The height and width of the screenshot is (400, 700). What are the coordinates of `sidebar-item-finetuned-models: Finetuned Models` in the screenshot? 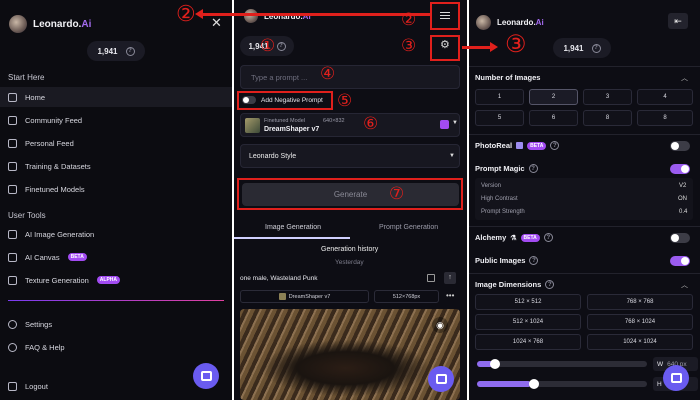 It's located at (116, 189).